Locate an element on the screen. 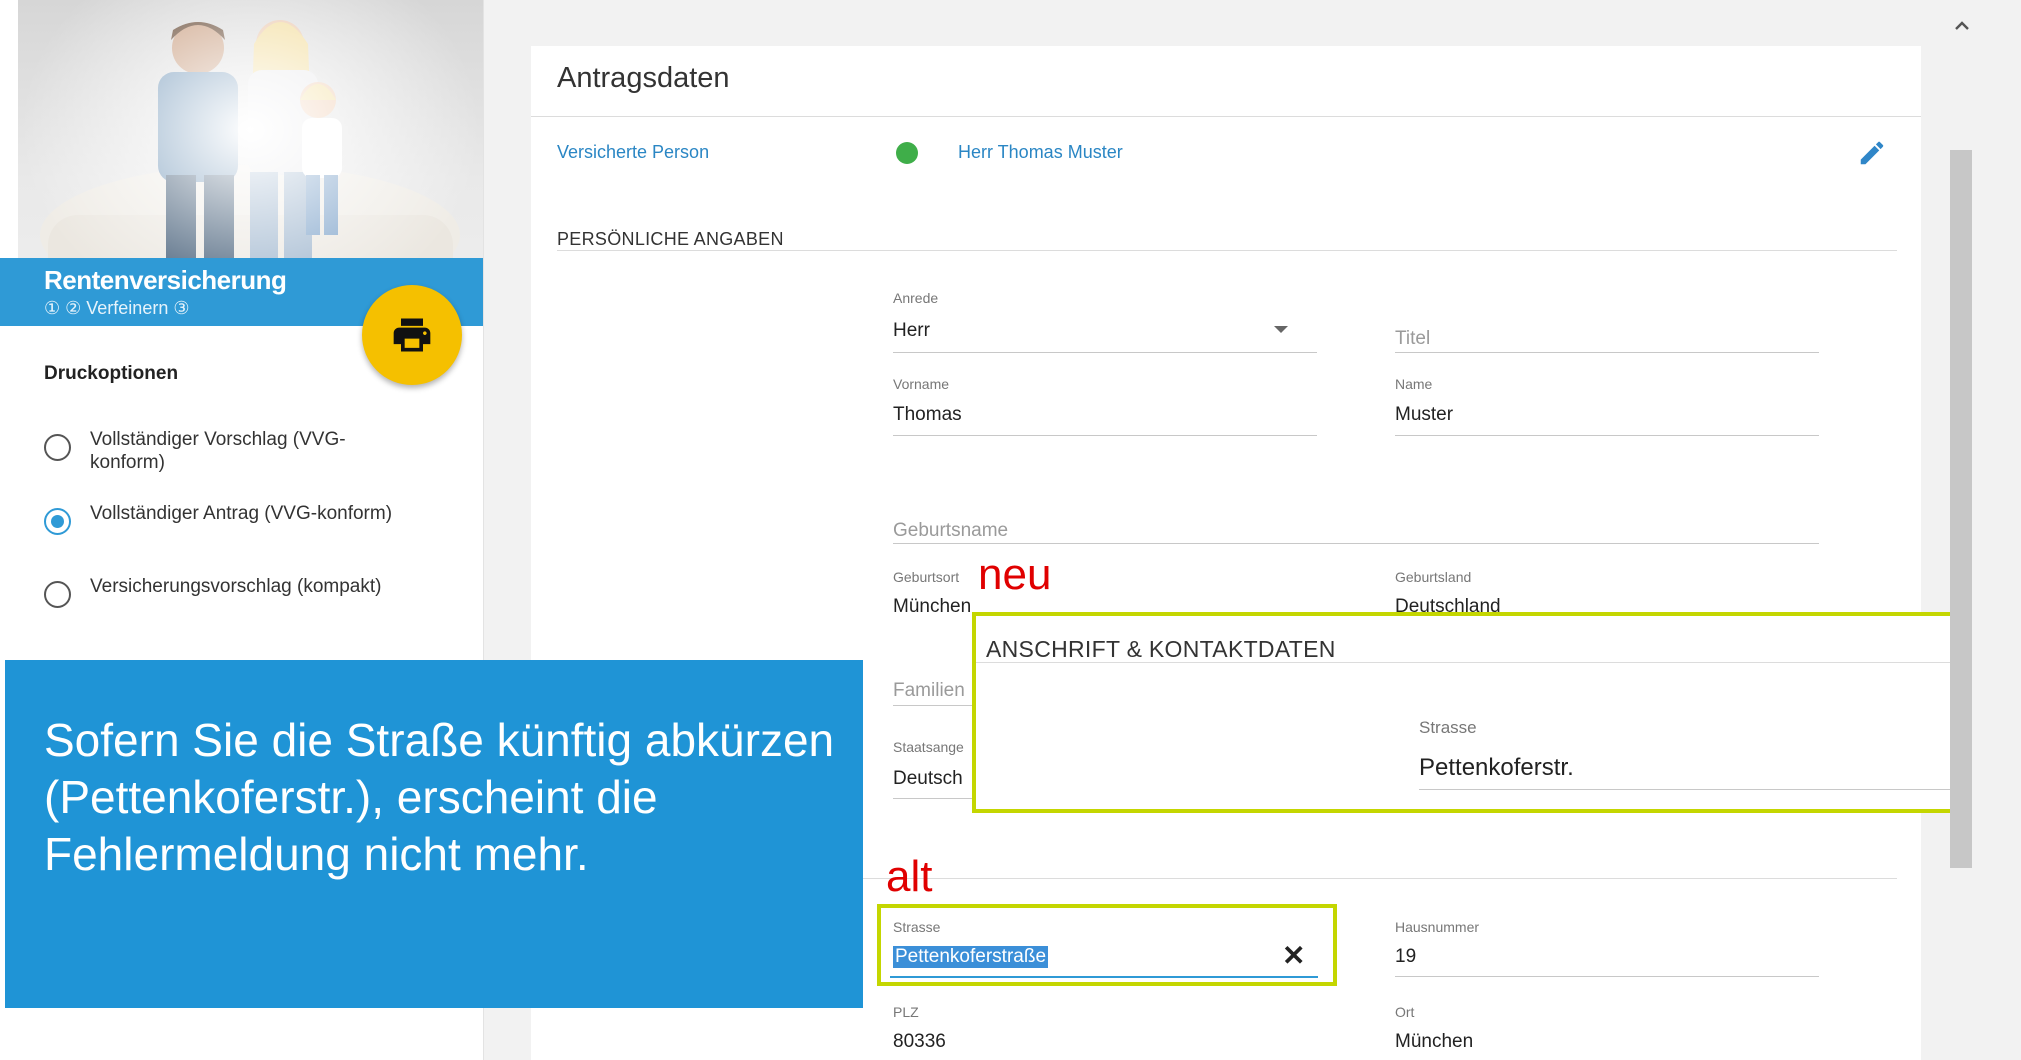 This screenshot has height=1060, width=2021. staatsangehoerigkeit-label: Staatsange is located at coordinates (928, 747).